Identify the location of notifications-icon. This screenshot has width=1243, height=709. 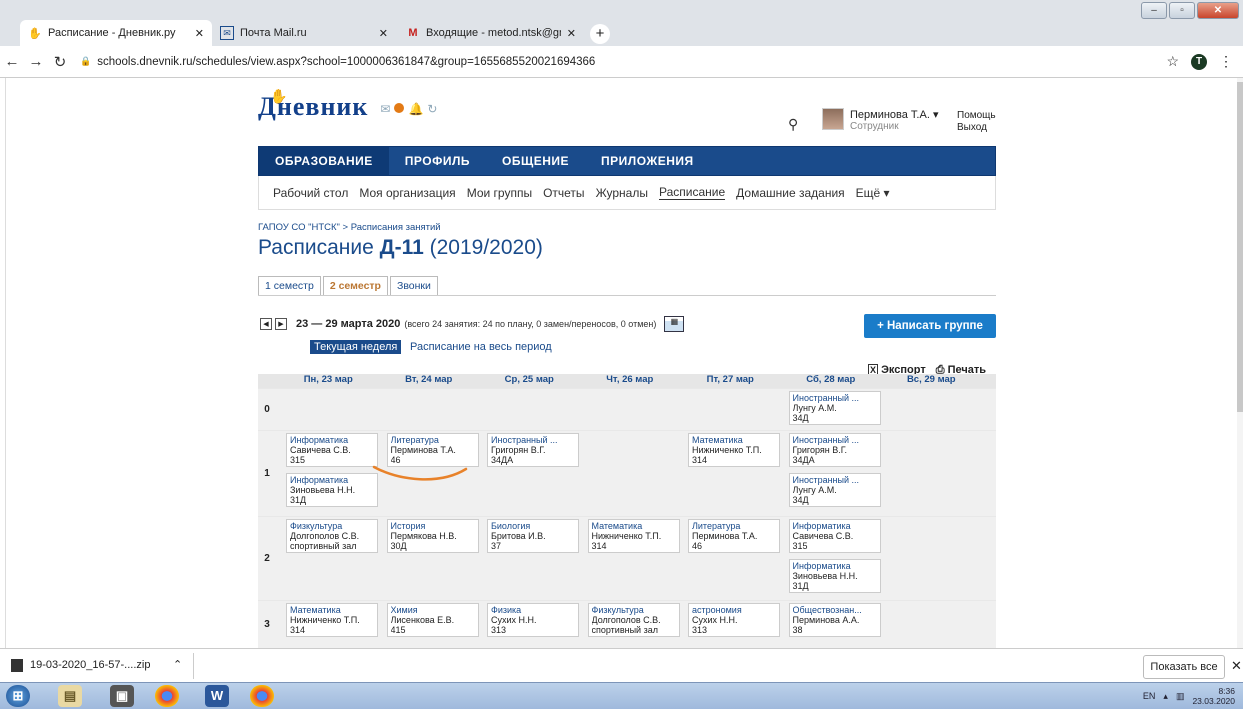
(399, 109).